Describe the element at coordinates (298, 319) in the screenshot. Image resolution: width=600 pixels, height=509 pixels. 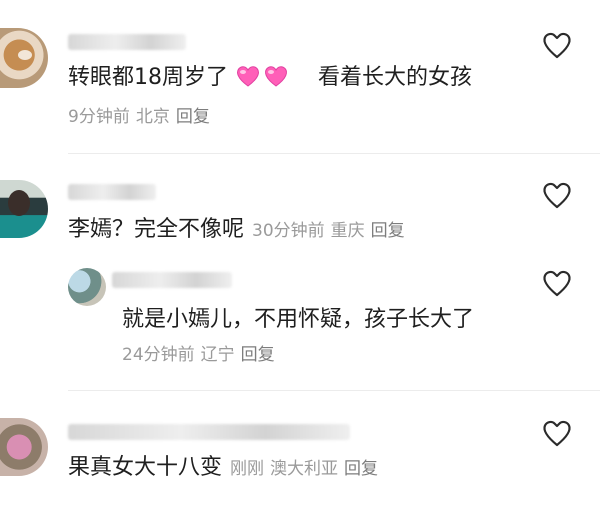
I see `reply-text: 就是小嫣儿，不用怀疑，孩子长大了` at that location.